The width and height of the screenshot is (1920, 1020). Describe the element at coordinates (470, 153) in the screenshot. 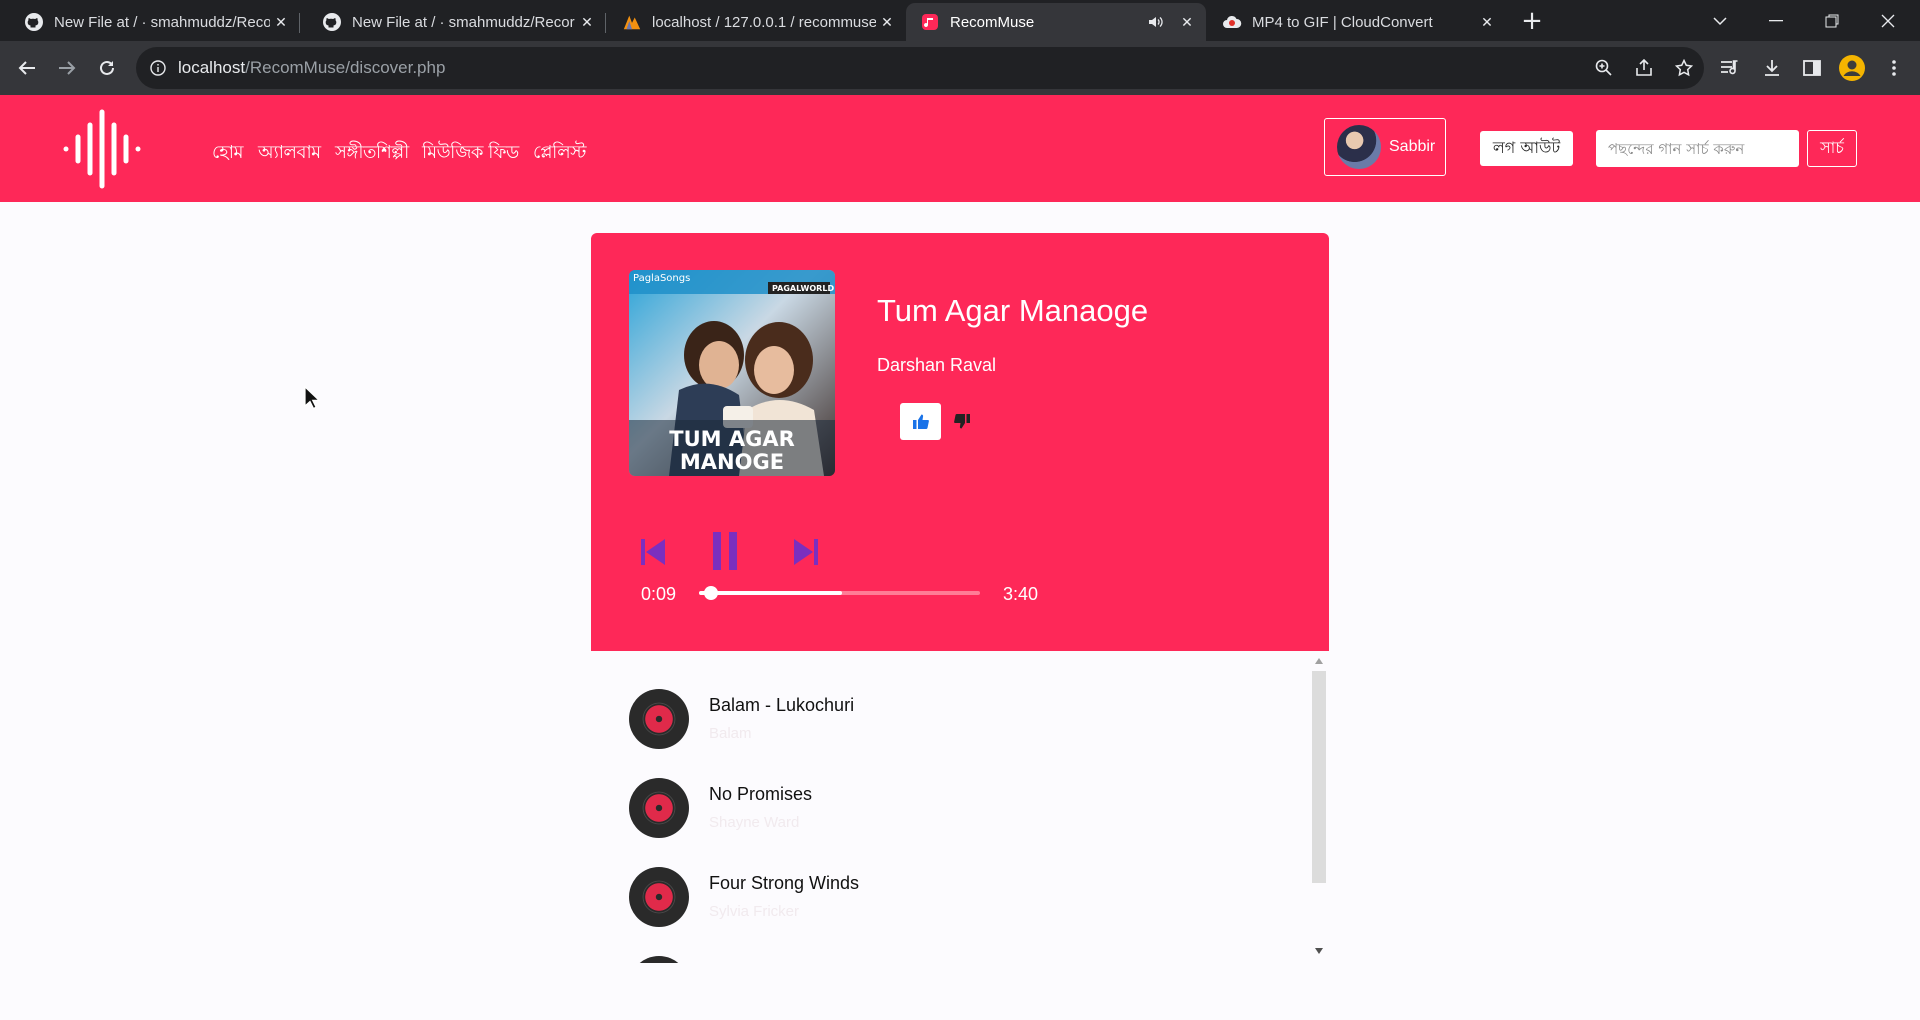

I see `nav-music-feed: মিউজিক ফিড` at that location.